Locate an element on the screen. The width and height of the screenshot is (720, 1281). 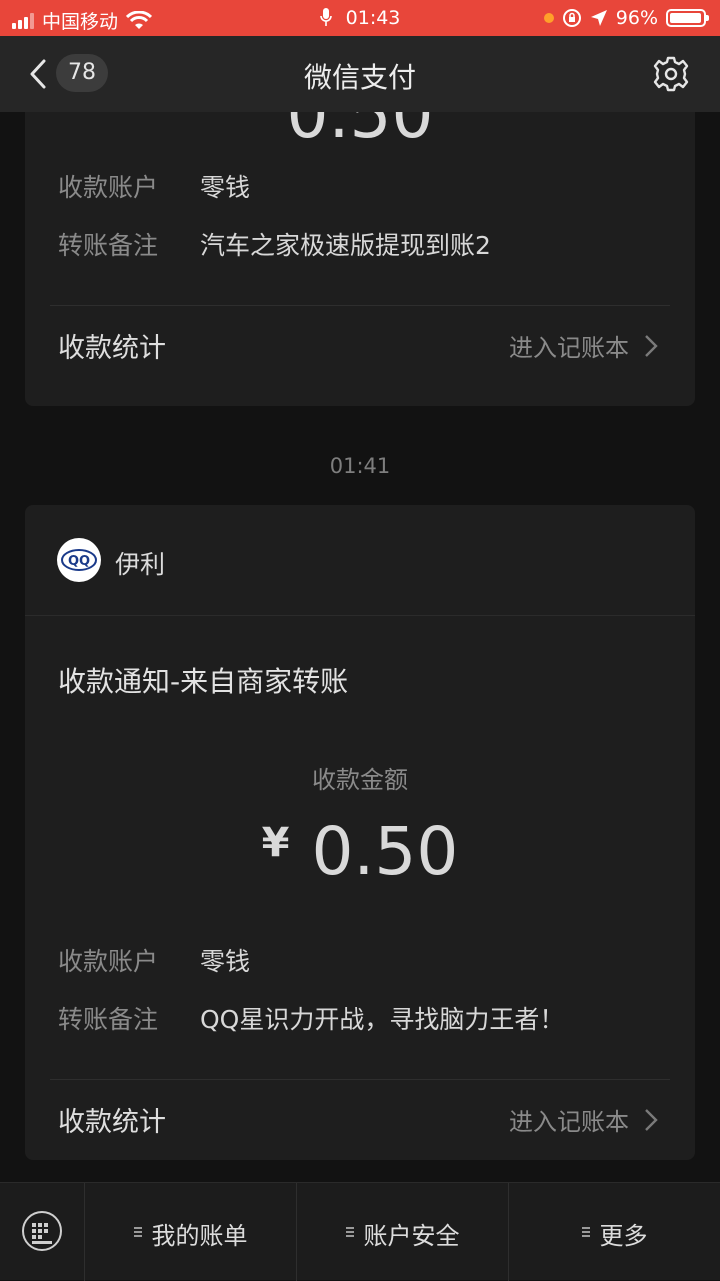
merchant-logo-text: QQ is located at coordinates (79, 561).